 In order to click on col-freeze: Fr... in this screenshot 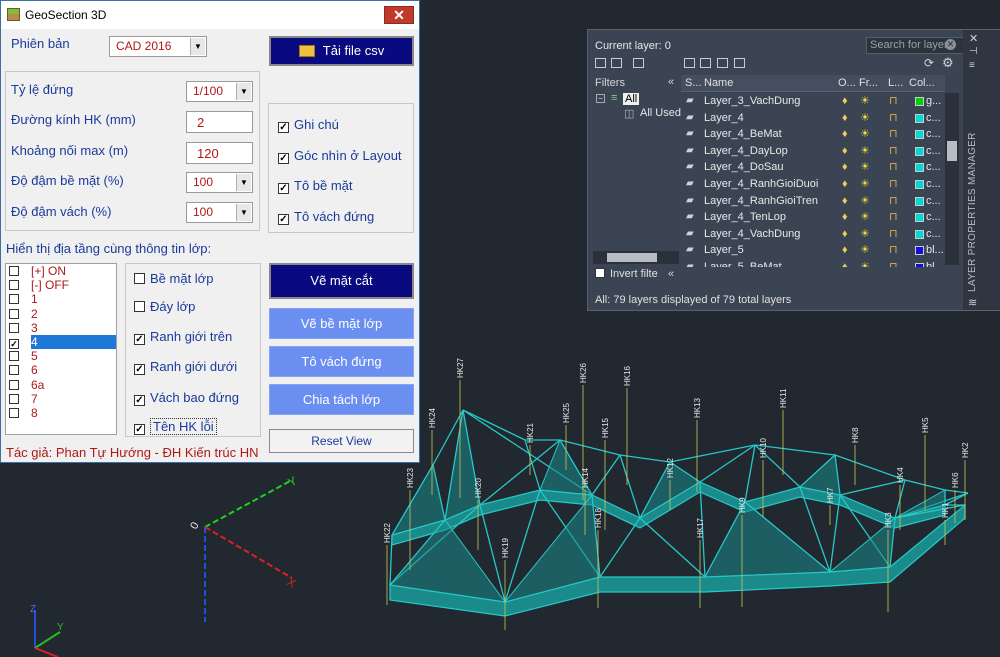, I will do `click(868, 83)`.